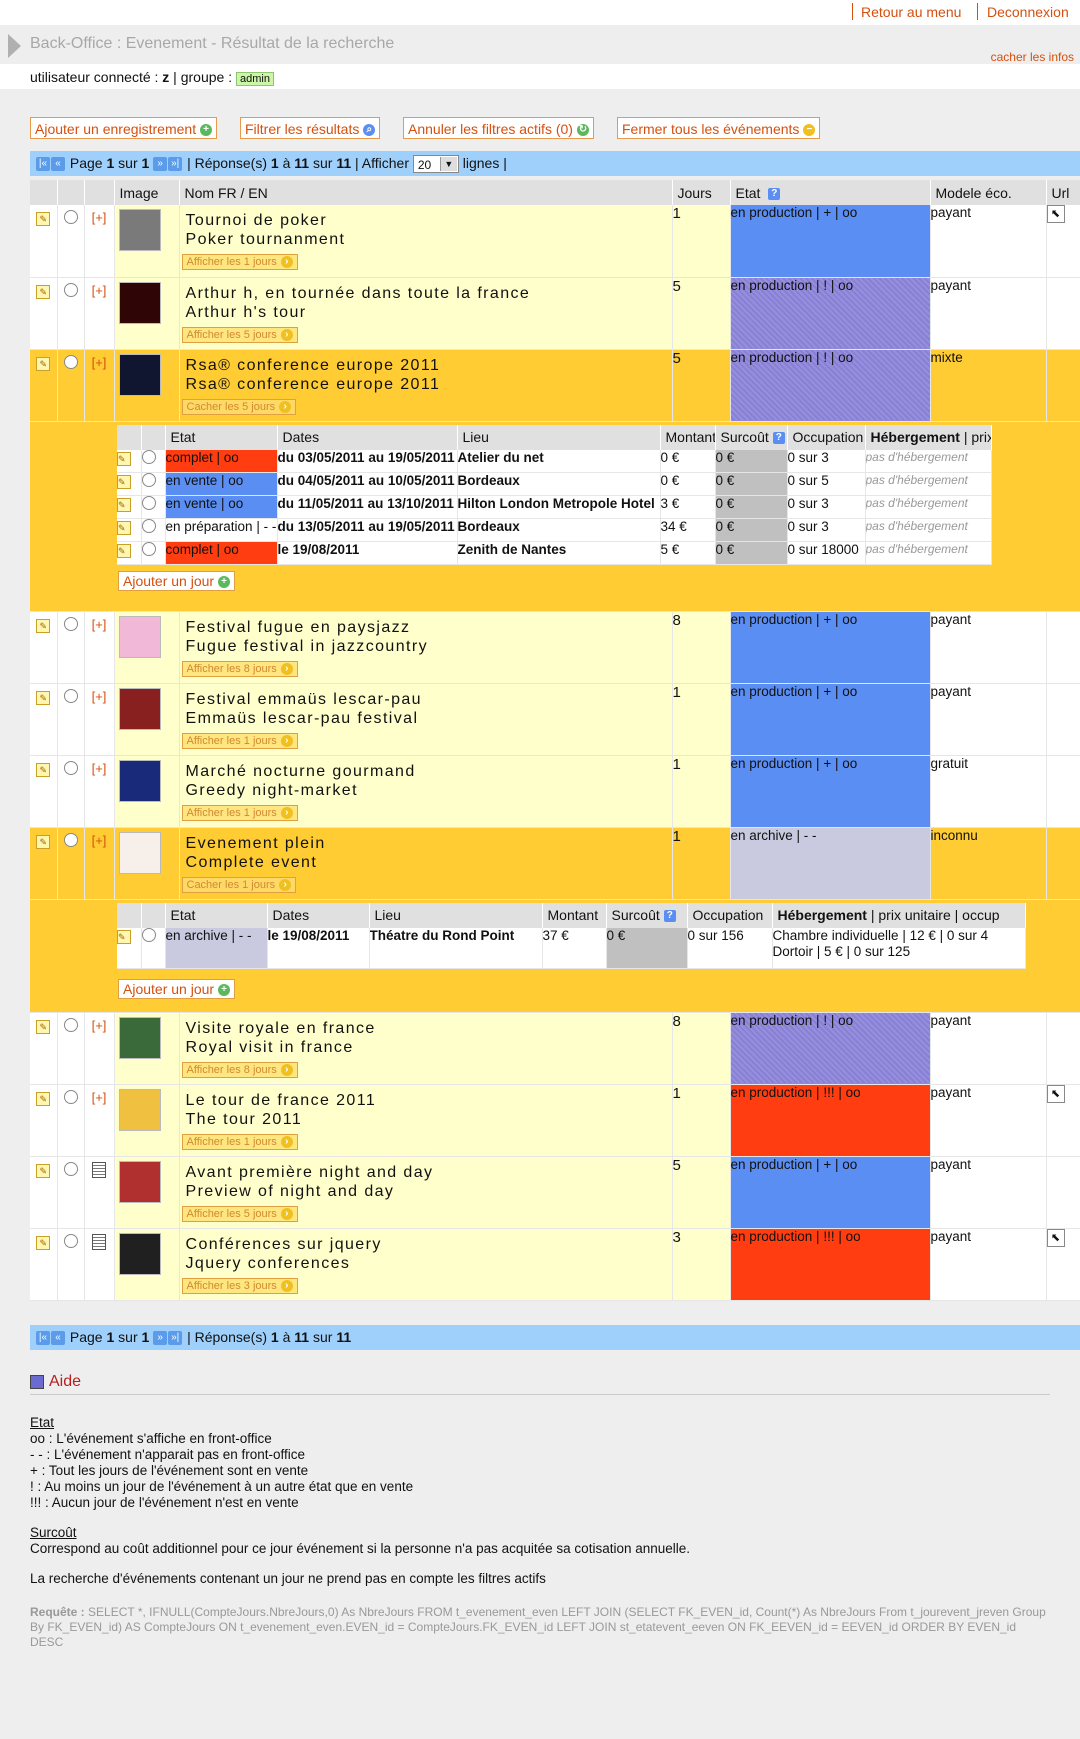  What do you see at coordinates (911, 12) in the screenshot?
I see `back-to-menu-link: Retour au menu` at bounding box center [911, 12].